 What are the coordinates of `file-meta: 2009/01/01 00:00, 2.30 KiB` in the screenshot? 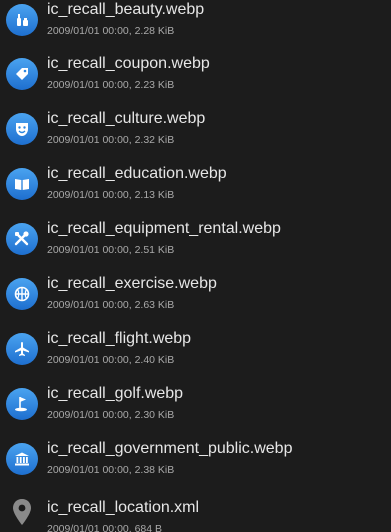 It's located at (111, 415).